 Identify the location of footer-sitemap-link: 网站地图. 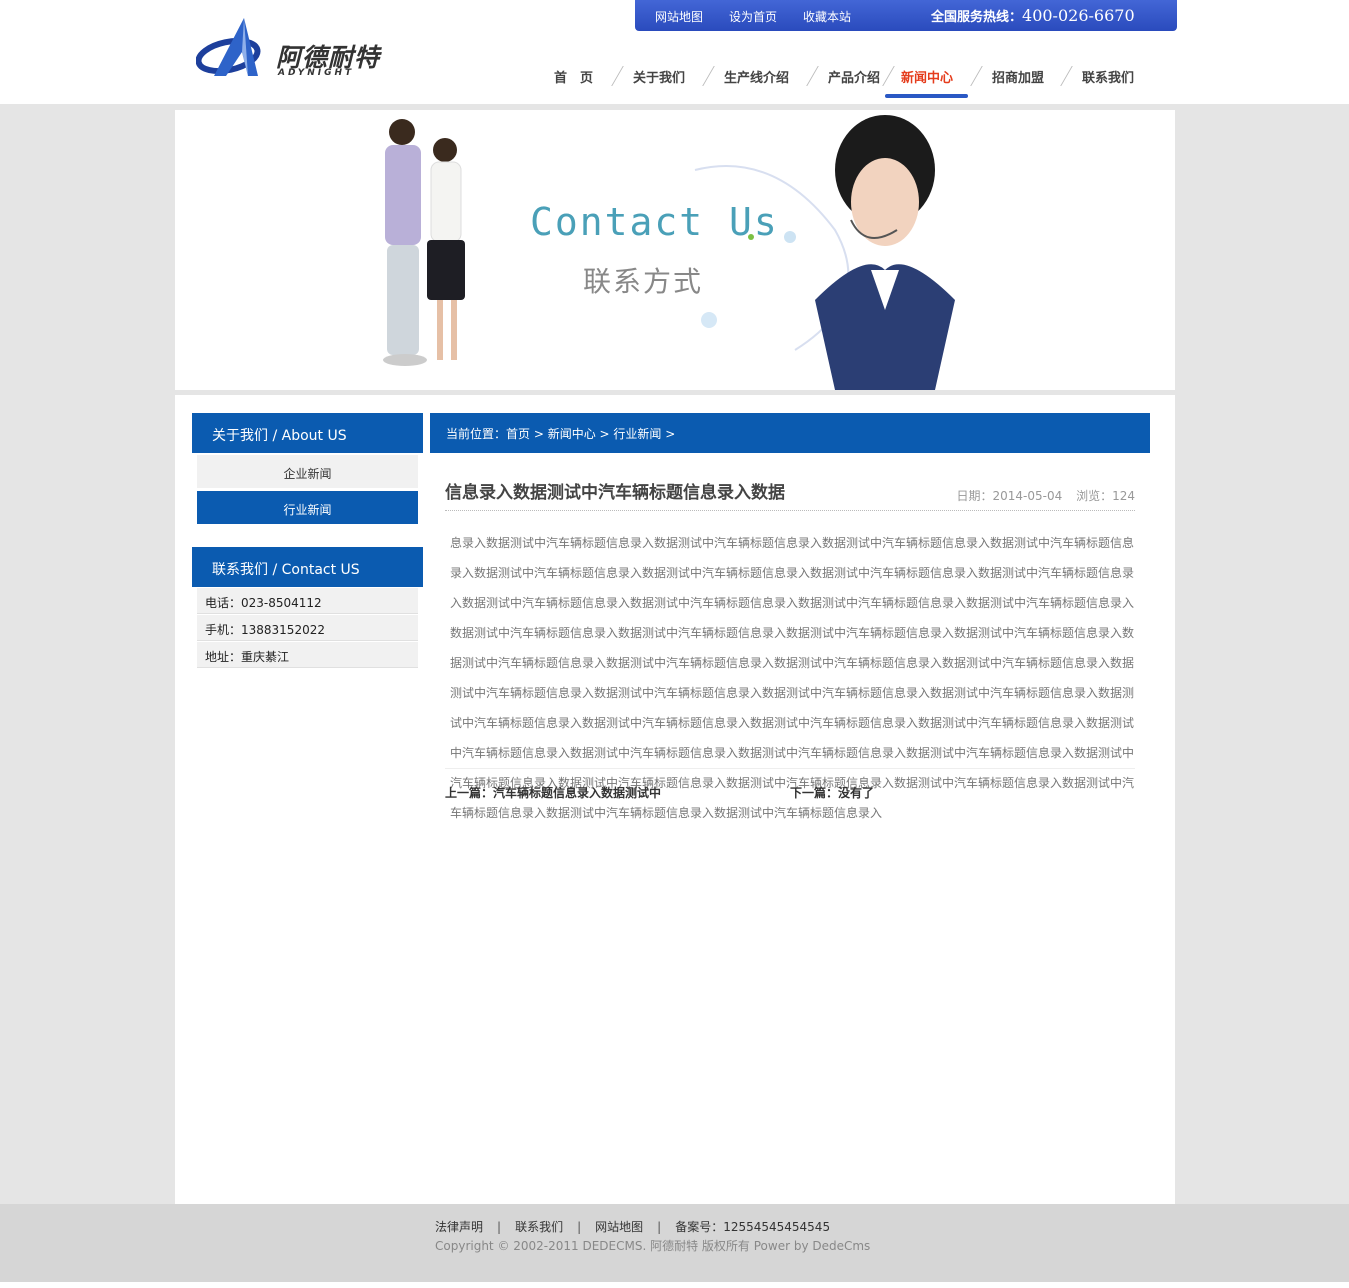
(619, 1227).